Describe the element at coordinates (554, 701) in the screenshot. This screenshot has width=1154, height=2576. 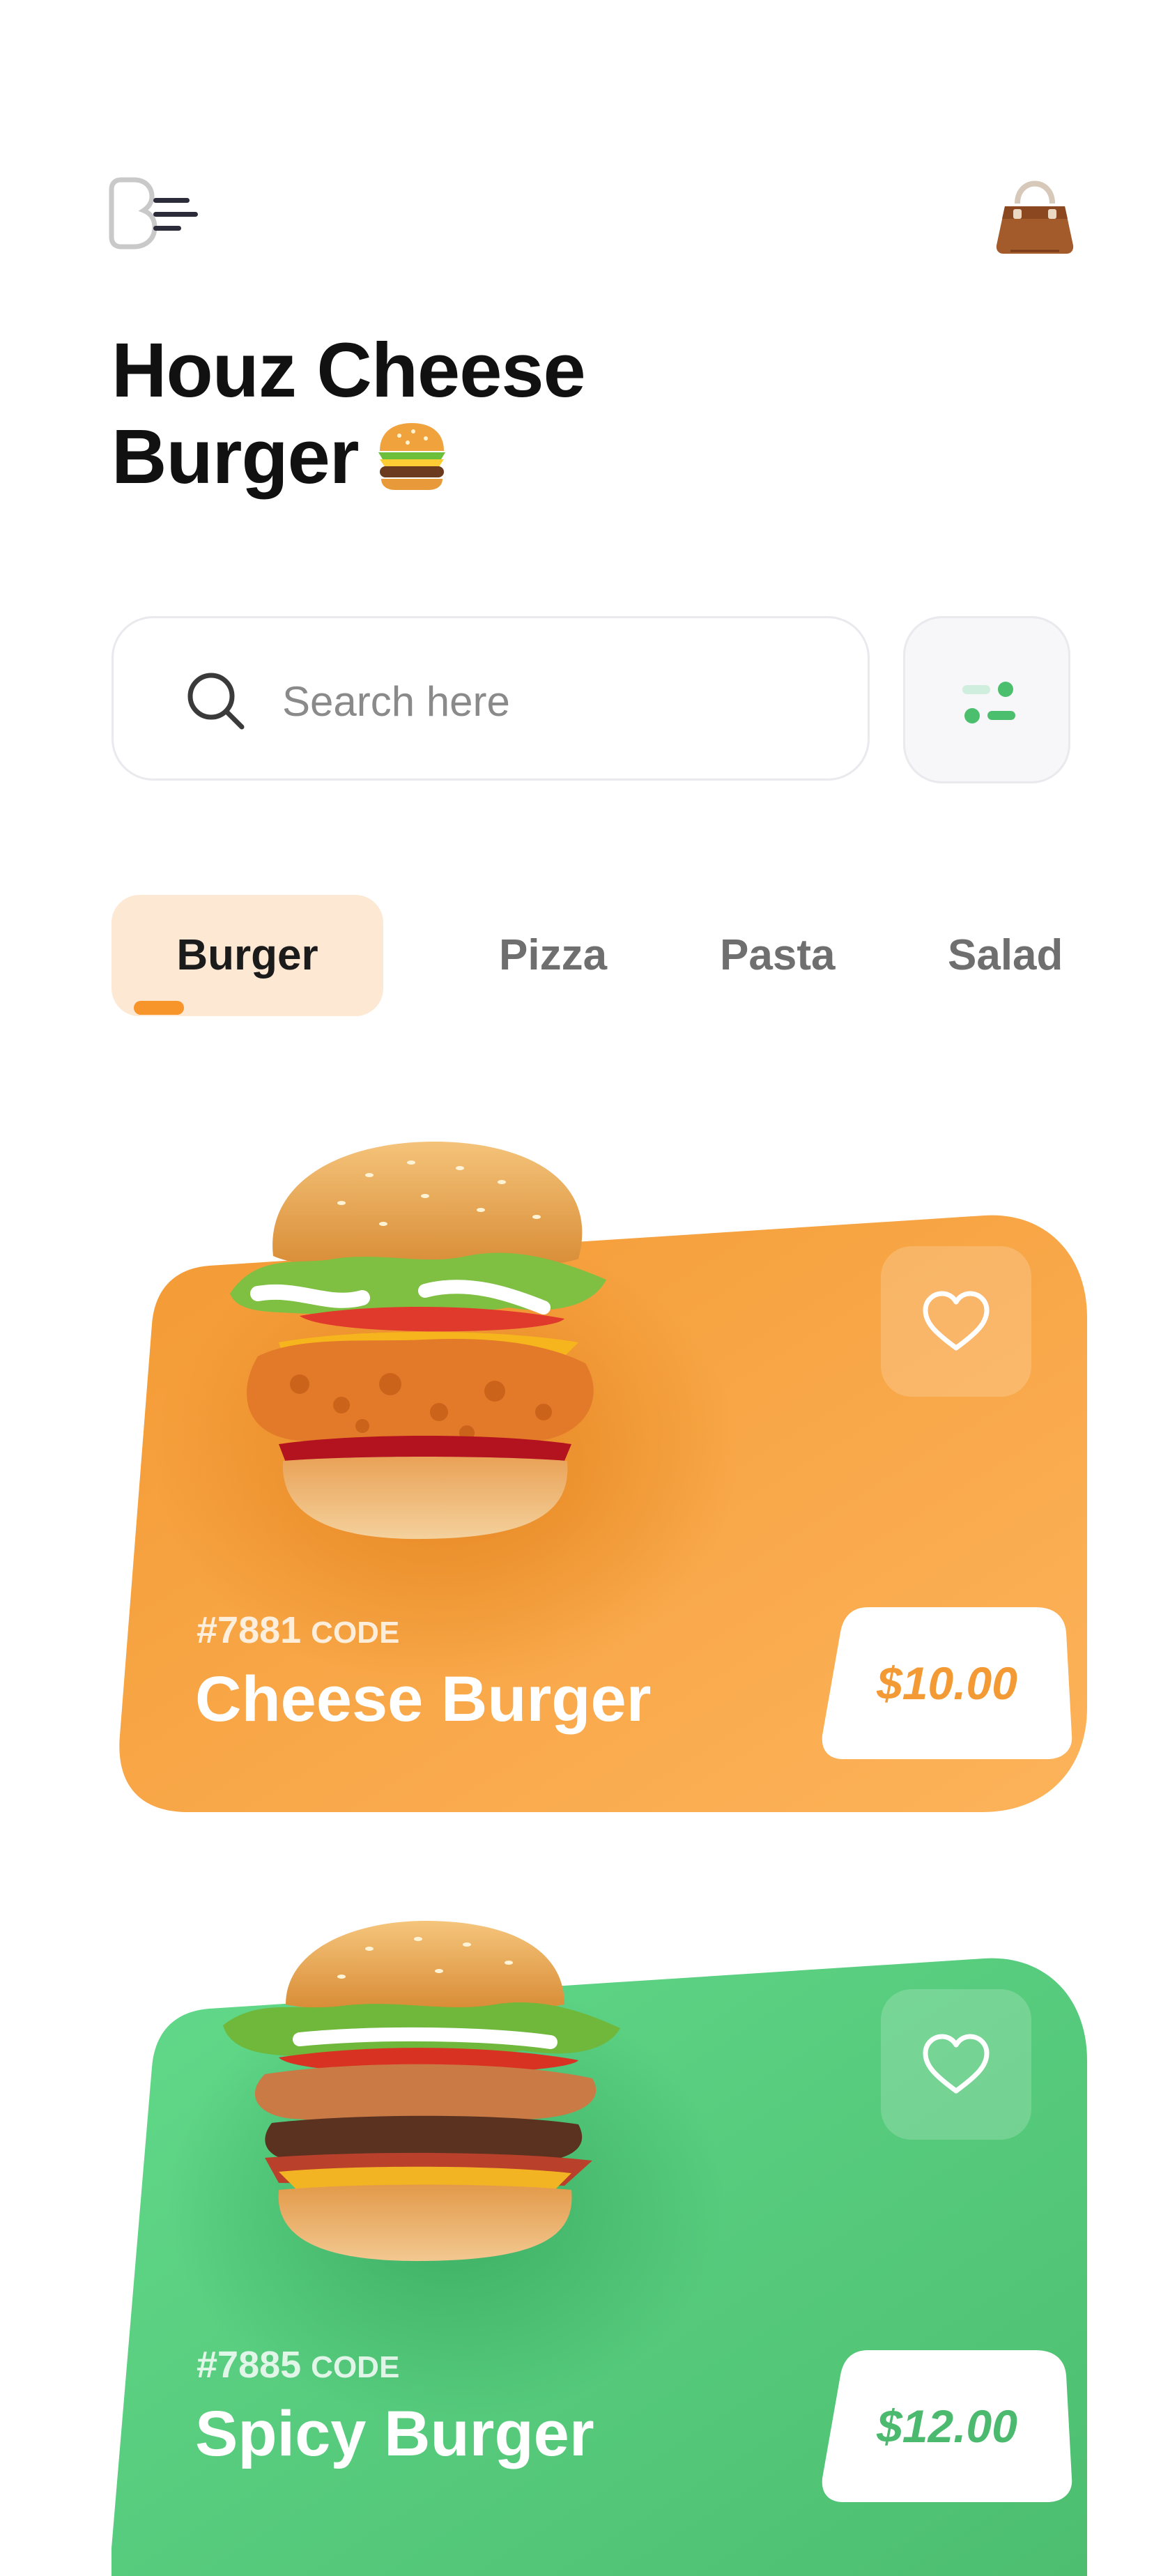
I see `search-input` at that location.